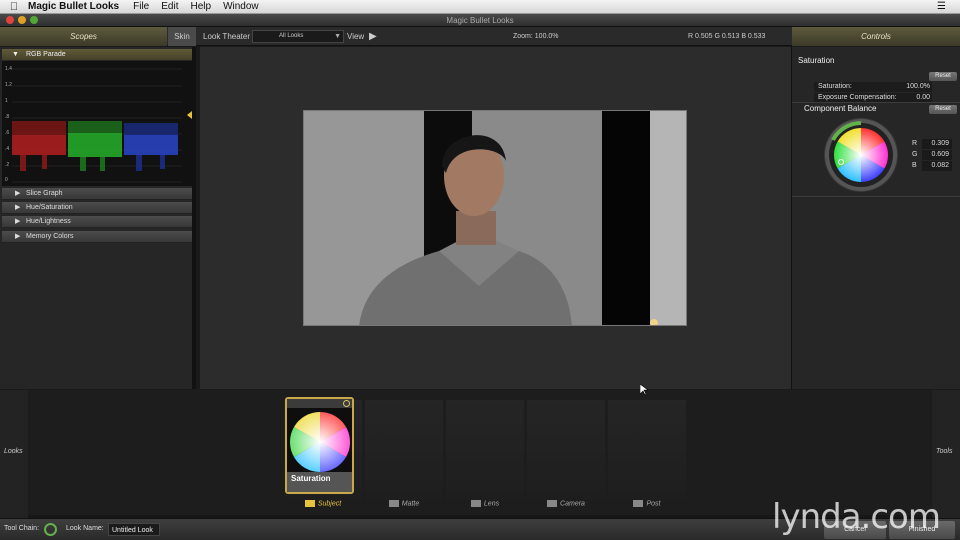 The width and height of the screenshot is (960, 540). Describe the element at coordinates (8, 69) in the screenshot. I see `y-tick: 1.4` at that location.